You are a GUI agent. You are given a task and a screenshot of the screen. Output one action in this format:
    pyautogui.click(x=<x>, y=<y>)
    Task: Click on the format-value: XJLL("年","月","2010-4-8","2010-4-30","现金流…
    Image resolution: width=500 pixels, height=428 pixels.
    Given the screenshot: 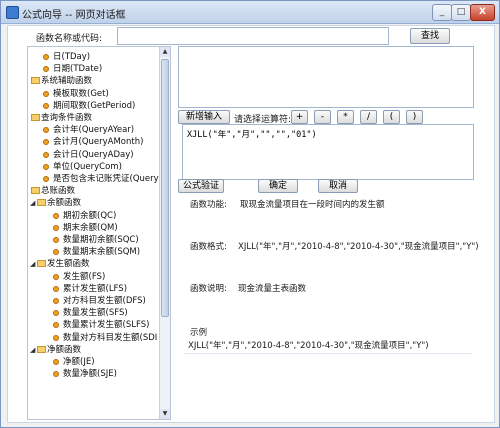 What is the action you would take?
    pyautogui.click(x=358, y=247)
    